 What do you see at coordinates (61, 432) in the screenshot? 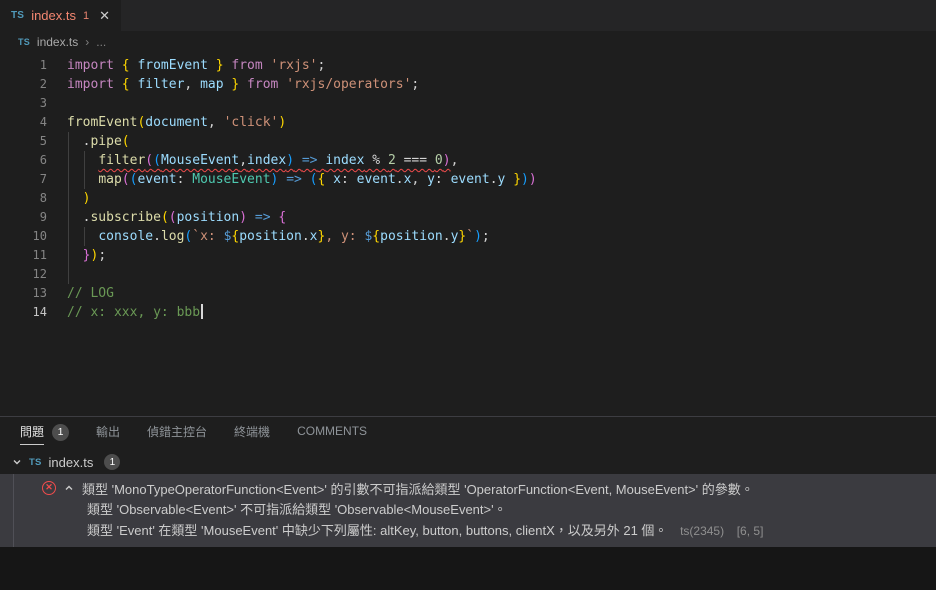
I see `panel-tab-badge: 1` at bounding box center [61, 432].